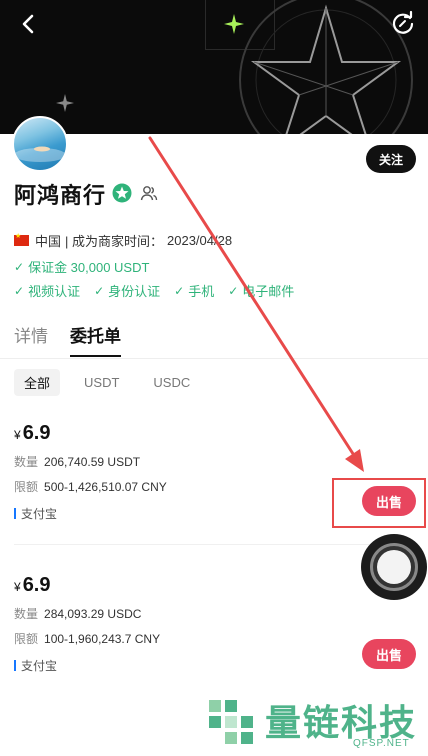 Image resolution: width=428 pixels, height=756 pixels. What do you see at coordinates (89, 267) in the screenshot?
I see `deposit-amount: 保证金 30,000 USDT` at bounding box center [89, 267].